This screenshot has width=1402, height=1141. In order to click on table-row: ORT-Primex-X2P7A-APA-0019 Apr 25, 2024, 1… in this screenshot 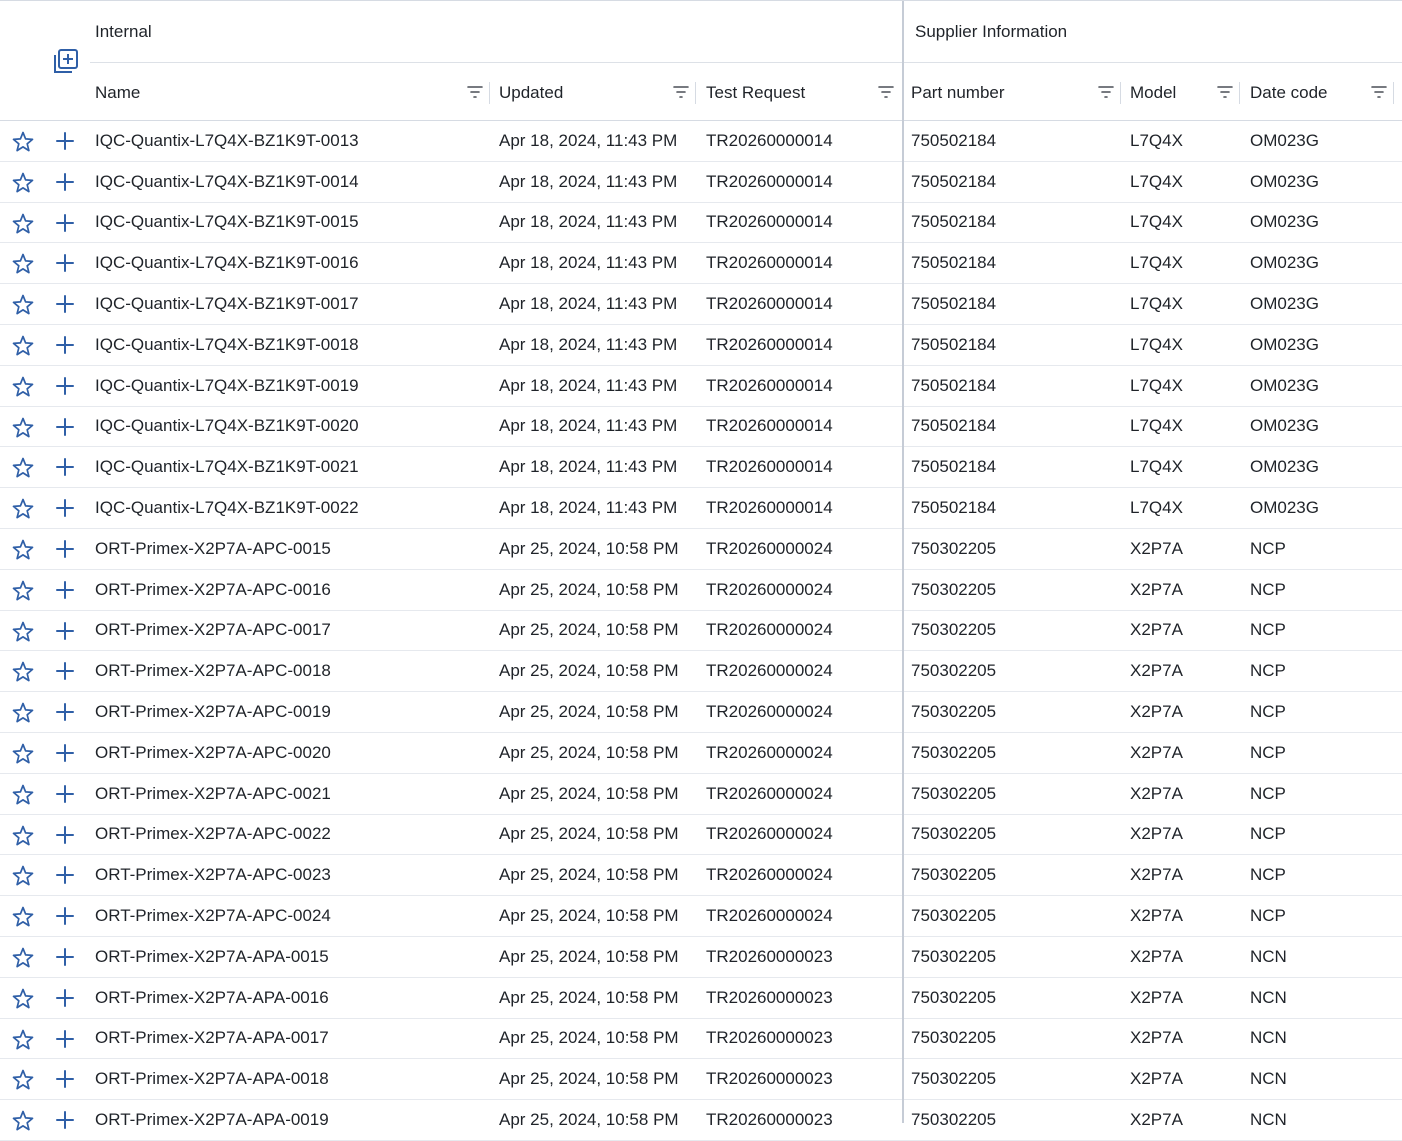, I will do `click(701, 1120)`.